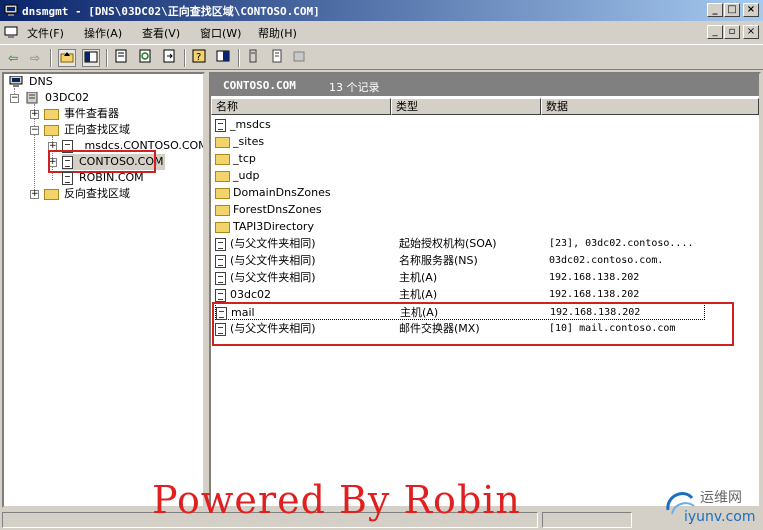  What do you see at coordinates (751, 10) in the screenshot?
I see `close-button: ×` at bounding box center [751, 10].